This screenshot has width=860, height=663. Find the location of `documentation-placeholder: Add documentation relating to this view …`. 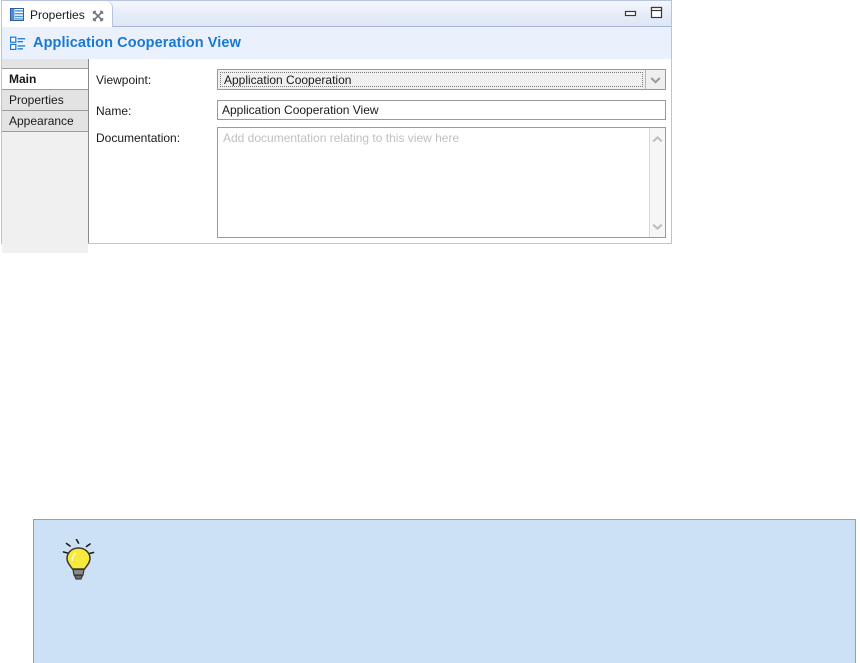

documentation-placeholder: Add documentation relating to this view … is located at coordinates (341, 138).